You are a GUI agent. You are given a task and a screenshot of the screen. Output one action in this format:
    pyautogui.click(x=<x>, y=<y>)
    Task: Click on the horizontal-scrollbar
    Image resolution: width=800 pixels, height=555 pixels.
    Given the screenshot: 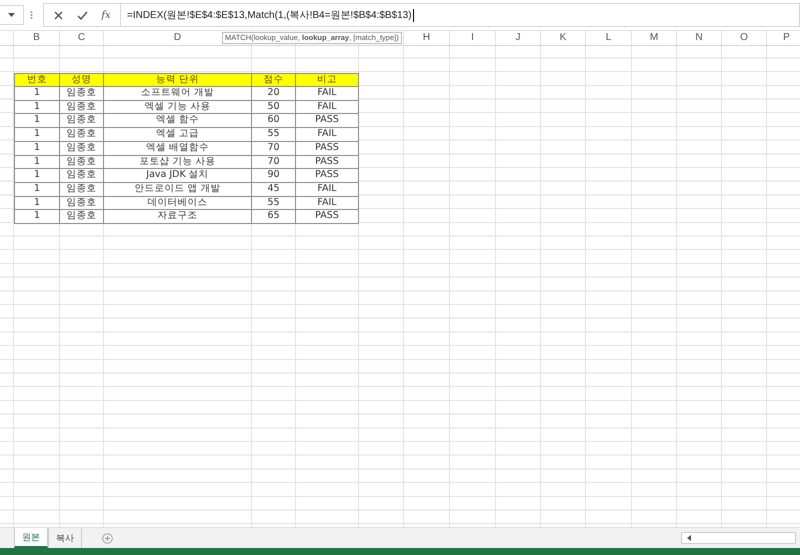 What is the action you would take?
    pyautogui.click(x=738, y=538)
    